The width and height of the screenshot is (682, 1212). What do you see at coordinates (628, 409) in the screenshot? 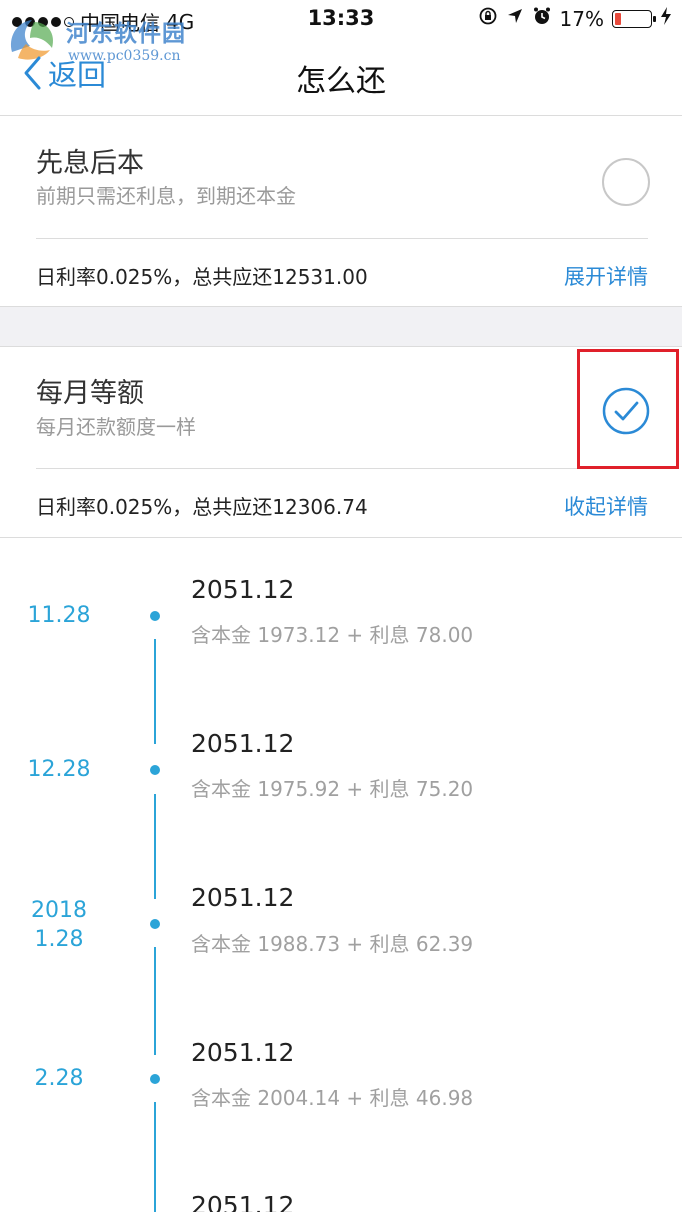
I see `annotation-highlight-box` at bounding box center [628, 409].